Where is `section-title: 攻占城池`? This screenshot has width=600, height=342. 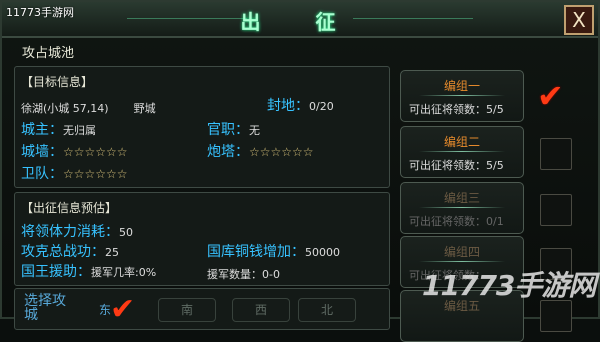
section-title: 攻占城池 is located at coordinates (48, 53).